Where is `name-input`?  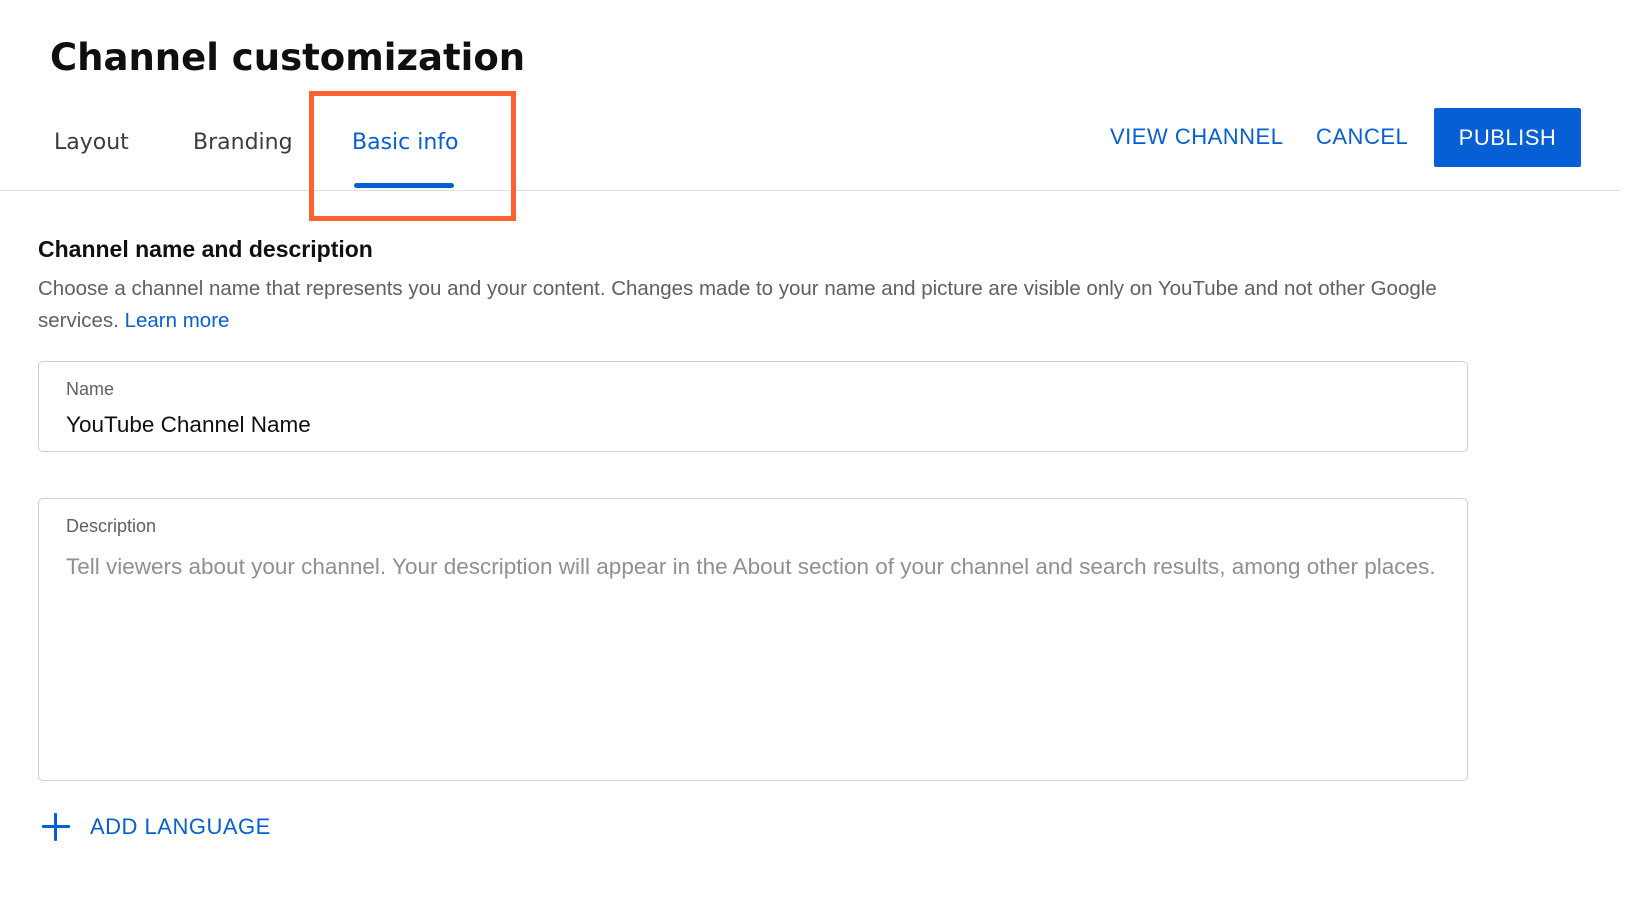
name-input is located at coordinates (751, 425).